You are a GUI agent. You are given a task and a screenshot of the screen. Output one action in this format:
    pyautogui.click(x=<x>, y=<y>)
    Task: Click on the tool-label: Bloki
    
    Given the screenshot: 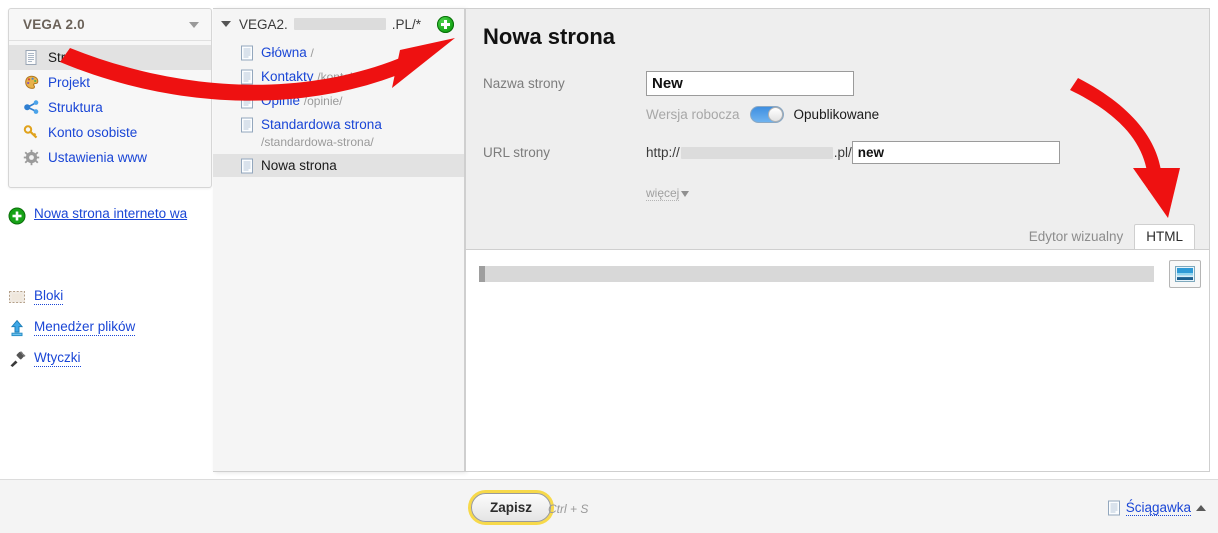 What is the action you would take?
    pyautogui.click(x=49, y=296)
    